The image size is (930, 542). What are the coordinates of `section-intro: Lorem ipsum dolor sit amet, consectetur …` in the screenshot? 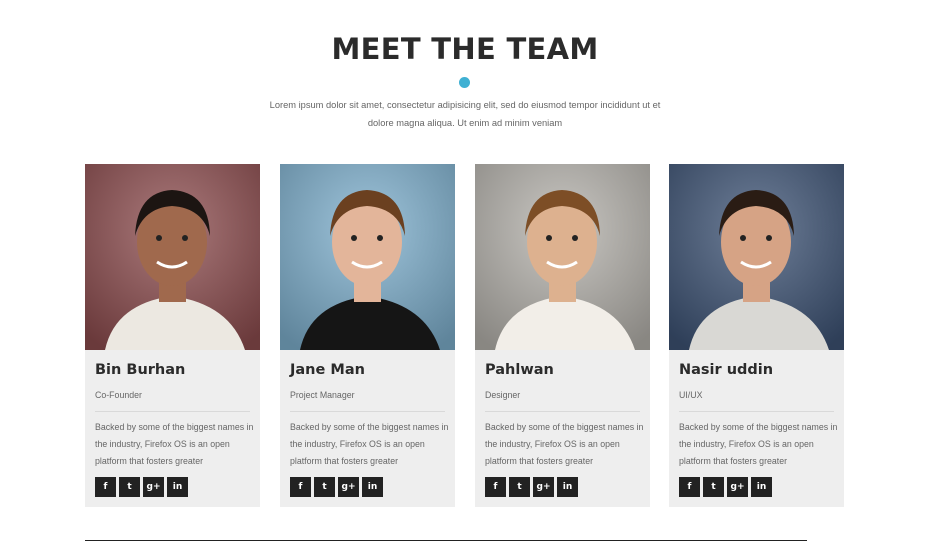 It's located at (465, 114).